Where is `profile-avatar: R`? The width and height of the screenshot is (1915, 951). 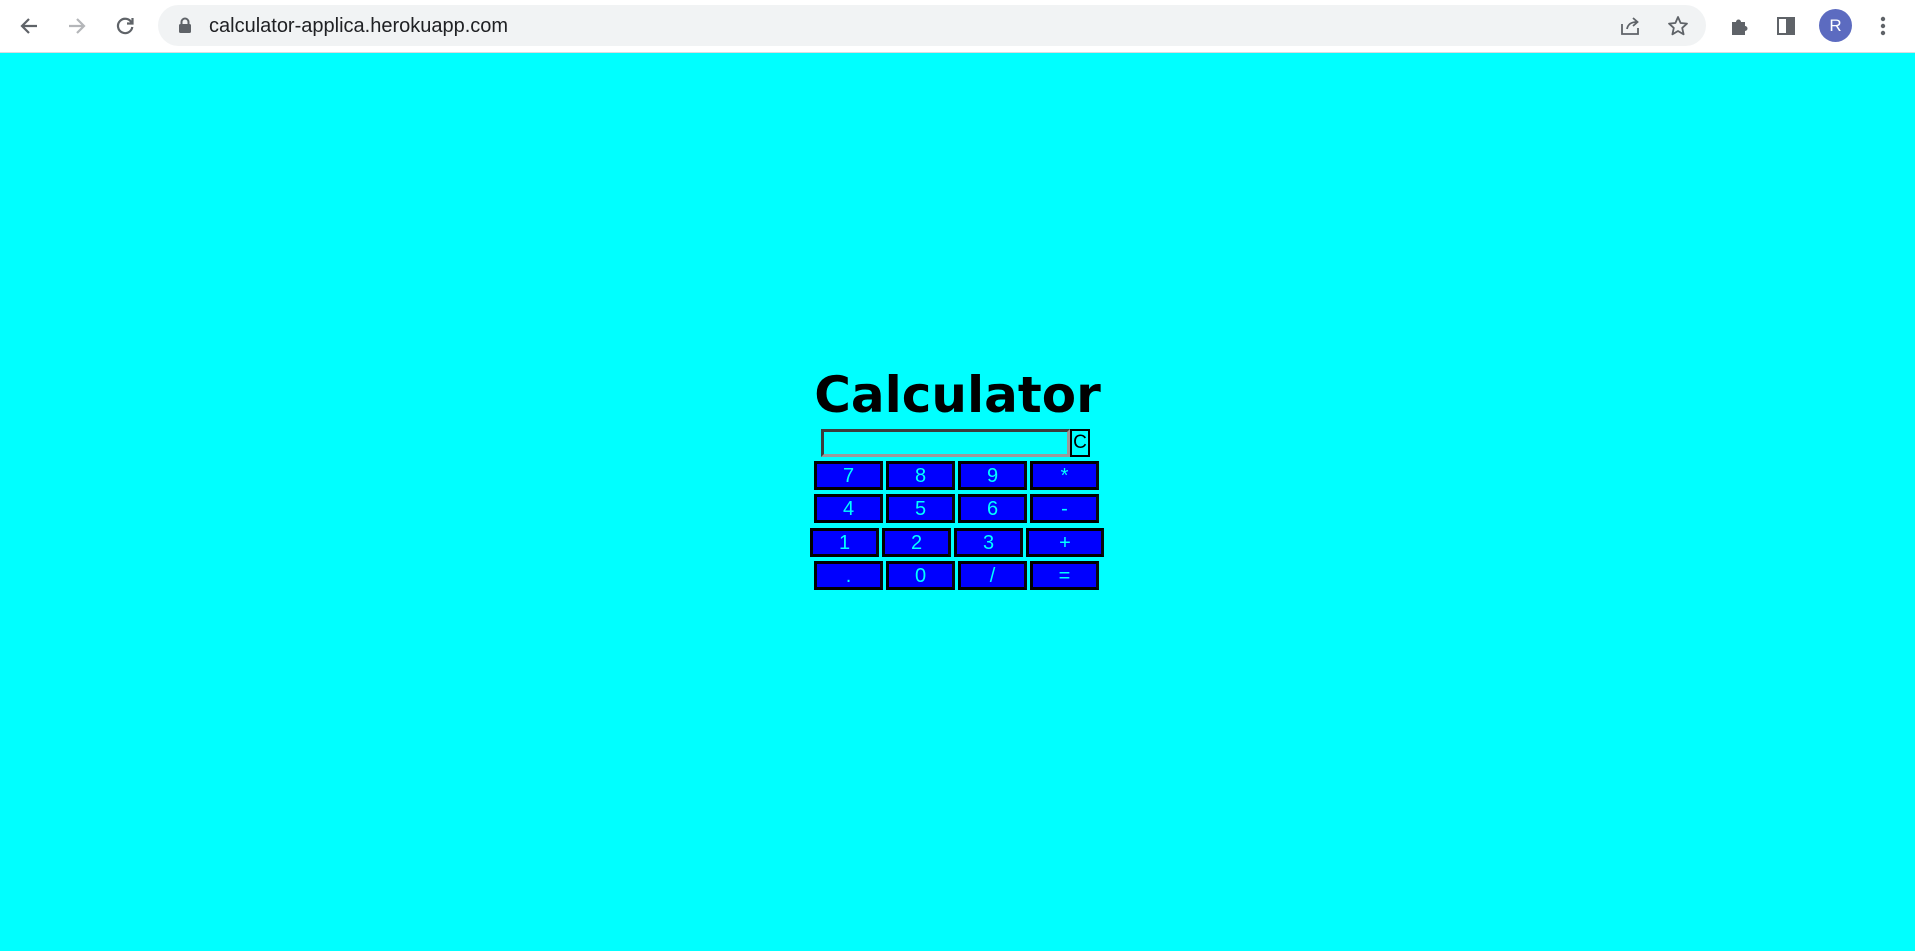 profile-avatar: R is located at coordinates (1835, 25).